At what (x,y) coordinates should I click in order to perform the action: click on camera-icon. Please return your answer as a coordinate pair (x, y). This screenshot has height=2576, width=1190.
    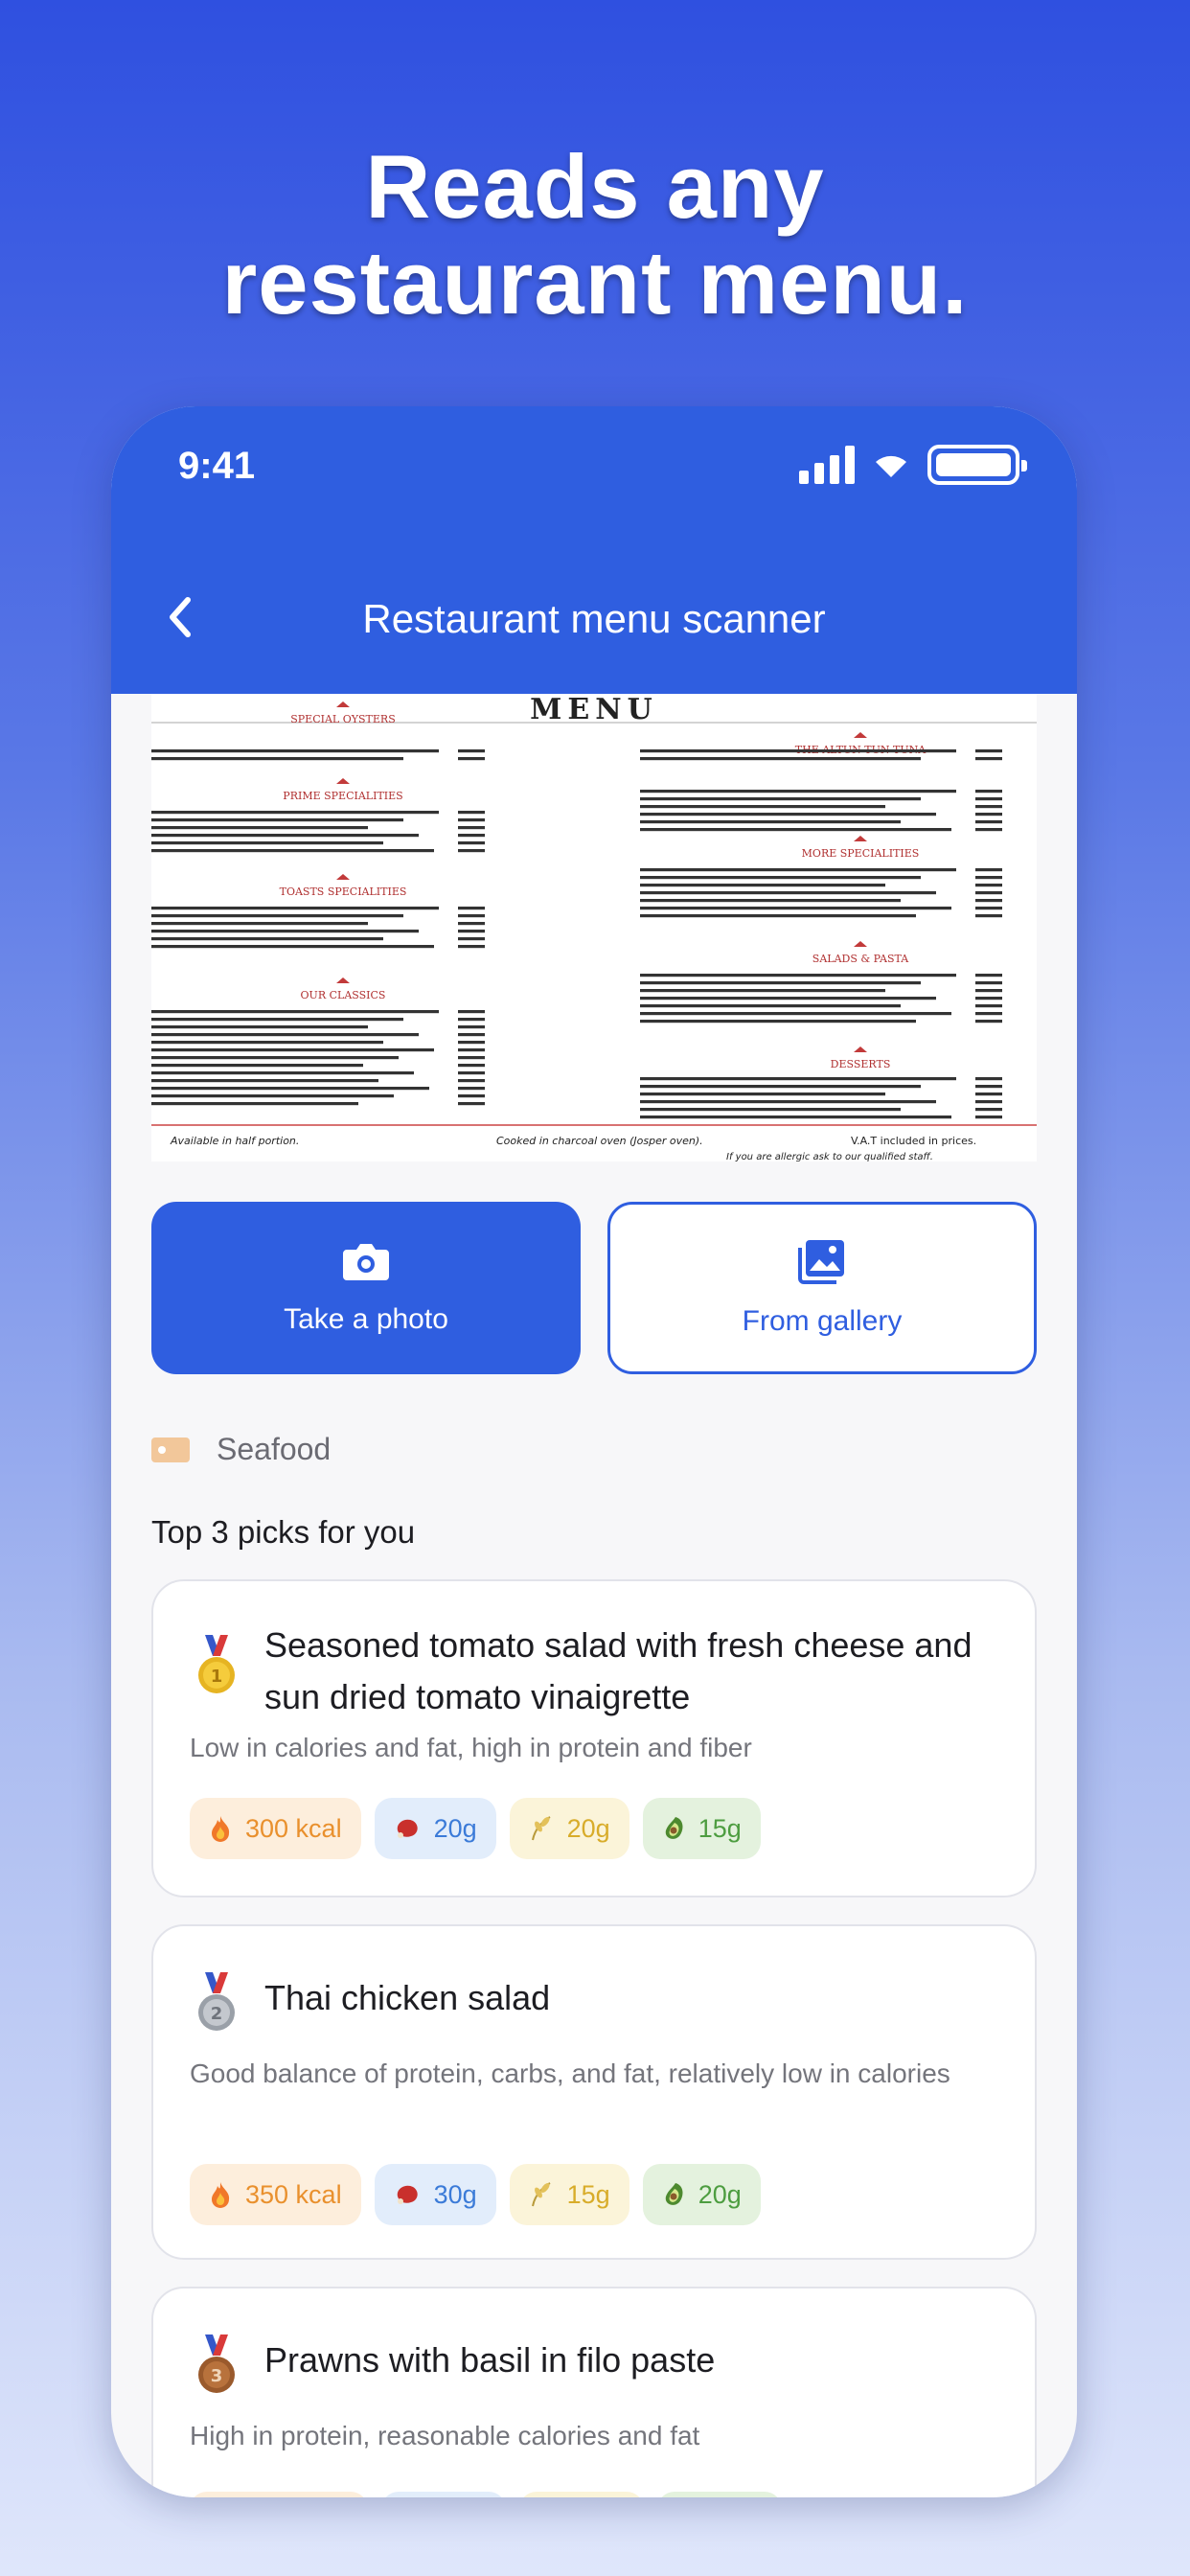
    Looking at the image, I should click on (366, 1262).